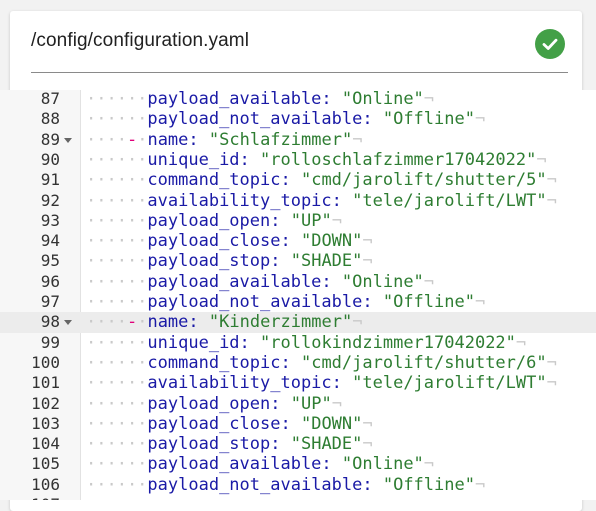  What do you see at coordinates (50, 99) in the screenshot?
I see `line-number: 87` at bounding box center [50, 99].